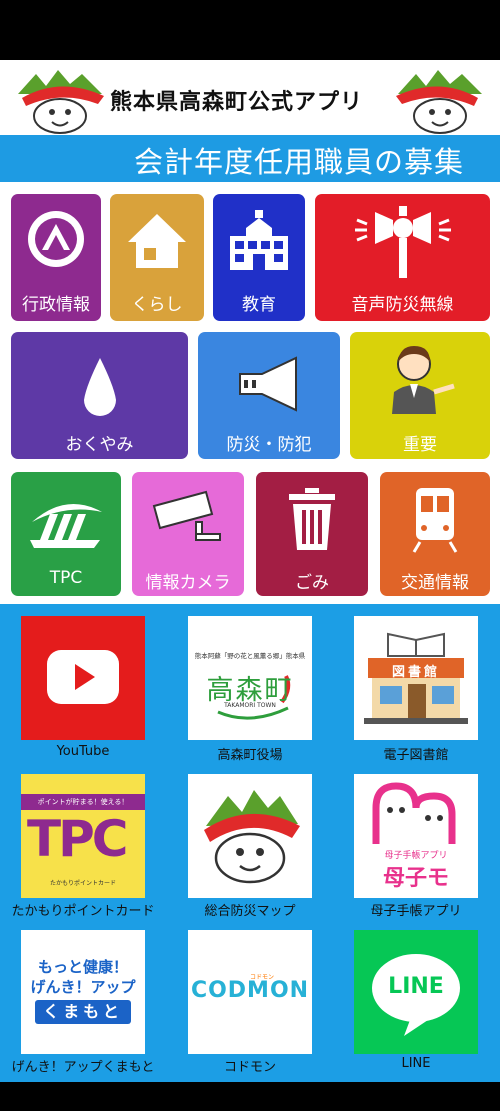 The height and width of the screenshot is (1111, 500). Describe the element at coordinates (82, 883) in the screenshot. I see `card-footnote: たかもりポイントカード` at that location.